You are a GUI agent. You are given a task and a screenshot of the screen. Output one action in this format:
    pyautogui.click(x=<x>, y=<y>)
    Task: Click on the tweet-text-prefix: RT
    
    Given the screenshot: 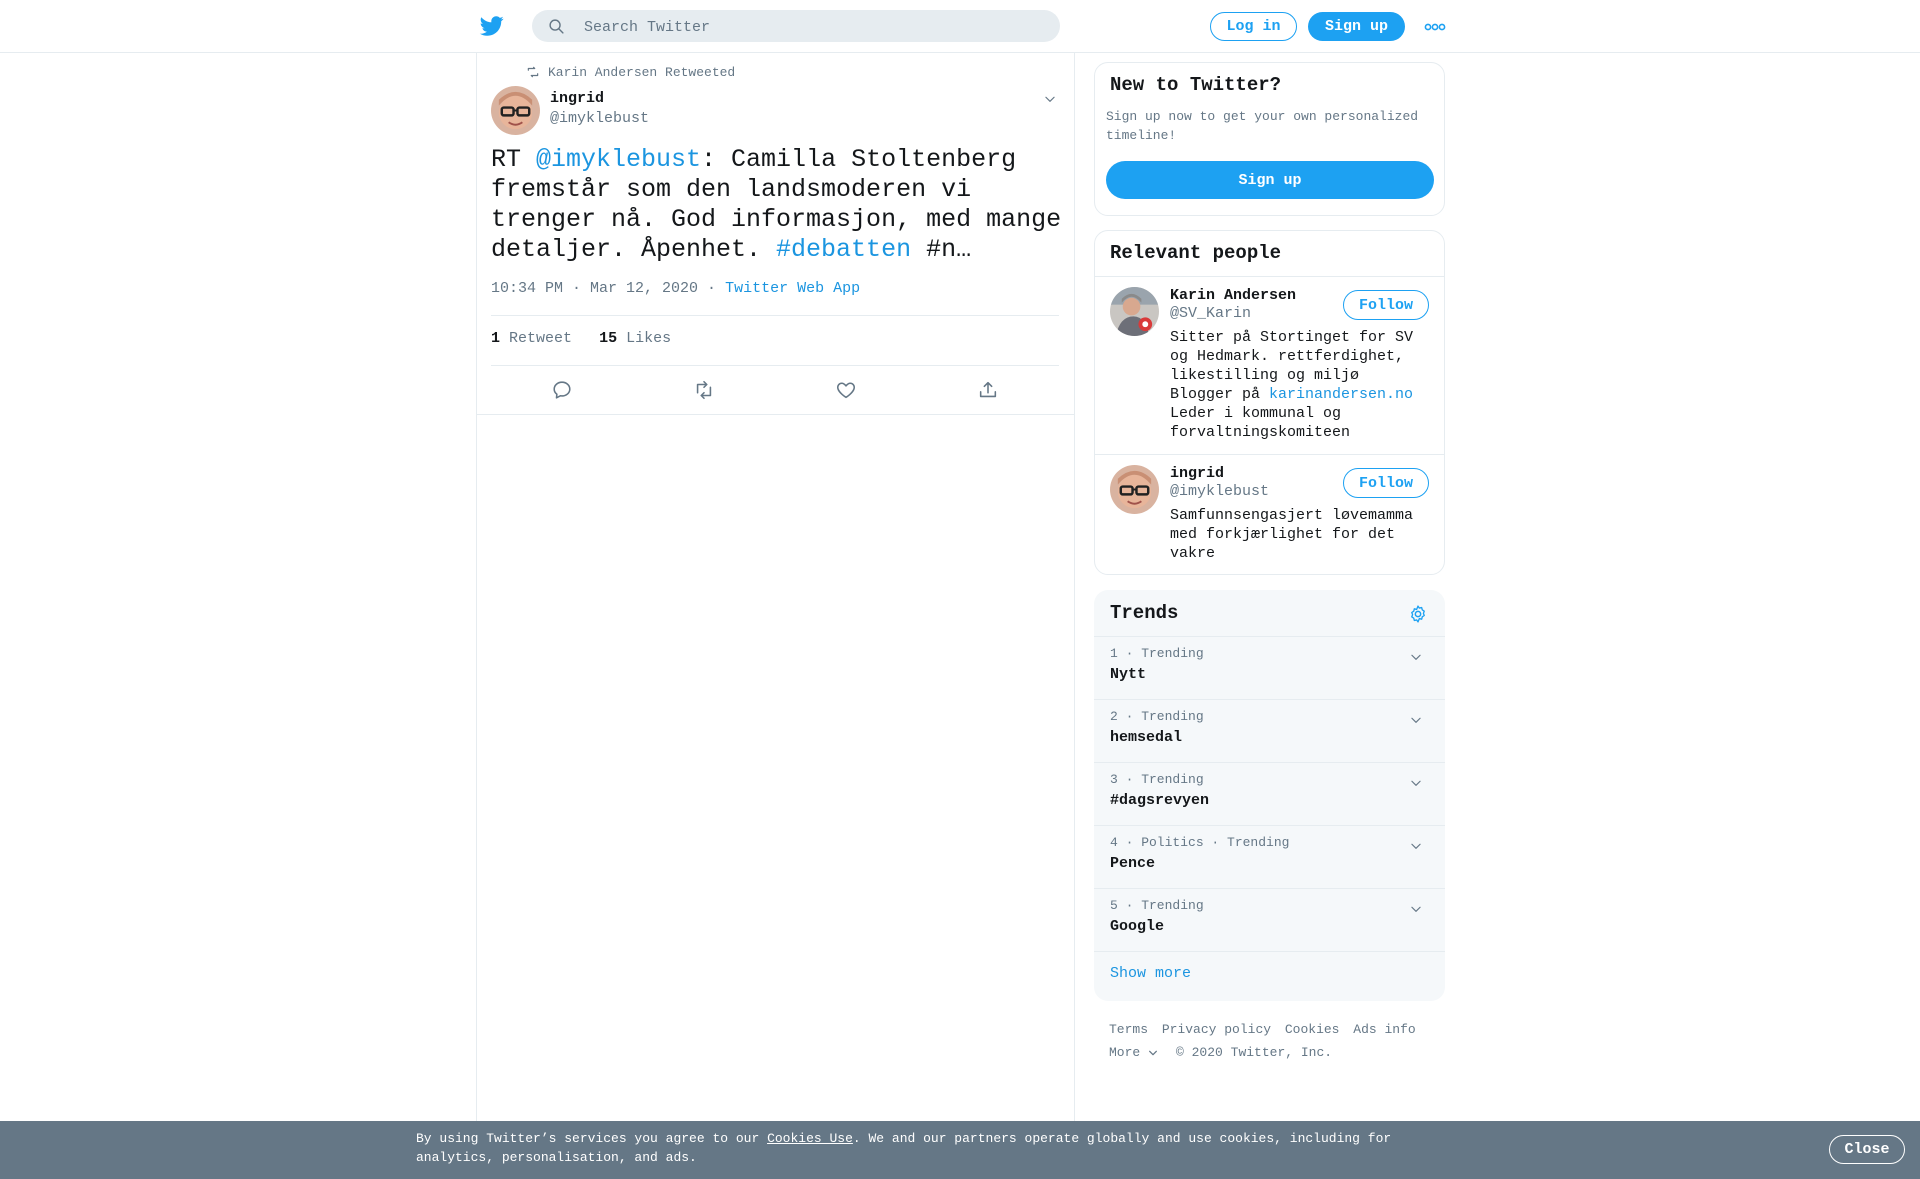 What is the action you would take?
    pyautogui.click(x=514, y=159)
    